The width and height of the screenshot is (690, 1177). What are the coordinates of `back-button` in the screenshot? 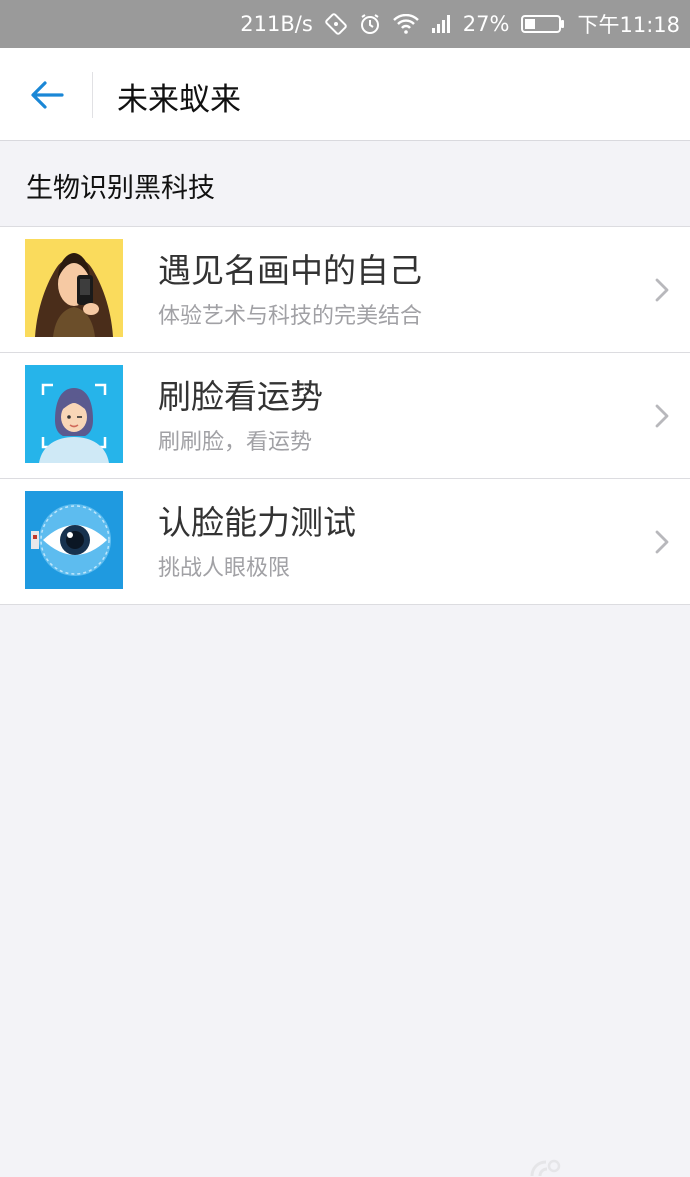 It's located at (47, 95).